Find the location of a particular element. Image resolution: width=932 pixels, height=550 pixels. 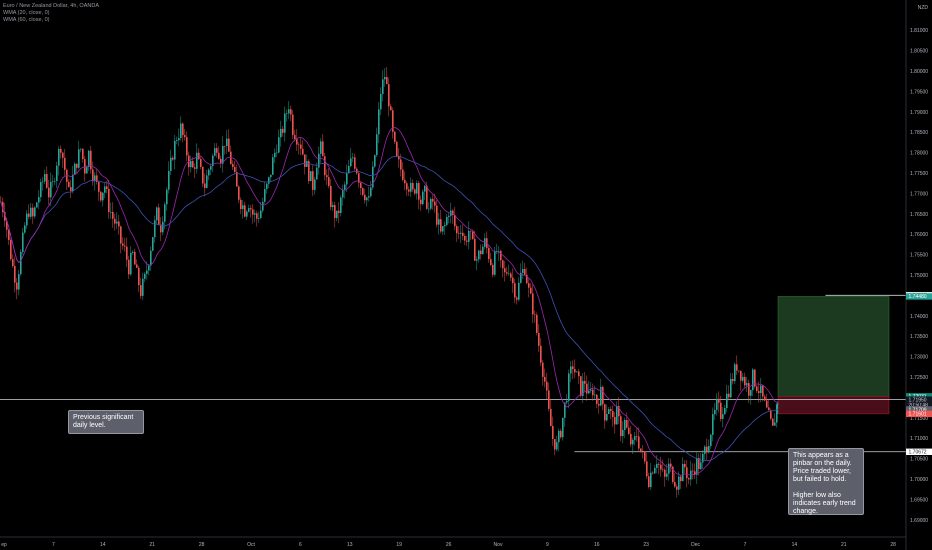

profit-zone is located at coordinates (833, 346).